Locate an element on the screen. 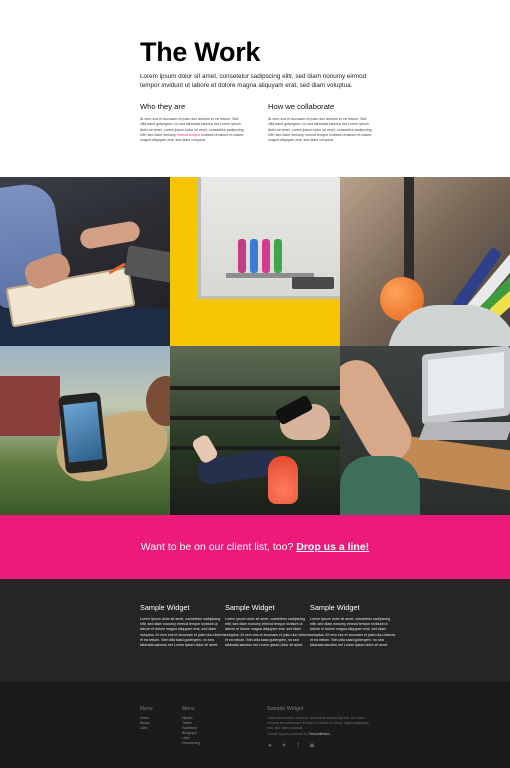 This screenshot has width=510, height=768. facebook-icon: f is located at coordinates (298, 746).